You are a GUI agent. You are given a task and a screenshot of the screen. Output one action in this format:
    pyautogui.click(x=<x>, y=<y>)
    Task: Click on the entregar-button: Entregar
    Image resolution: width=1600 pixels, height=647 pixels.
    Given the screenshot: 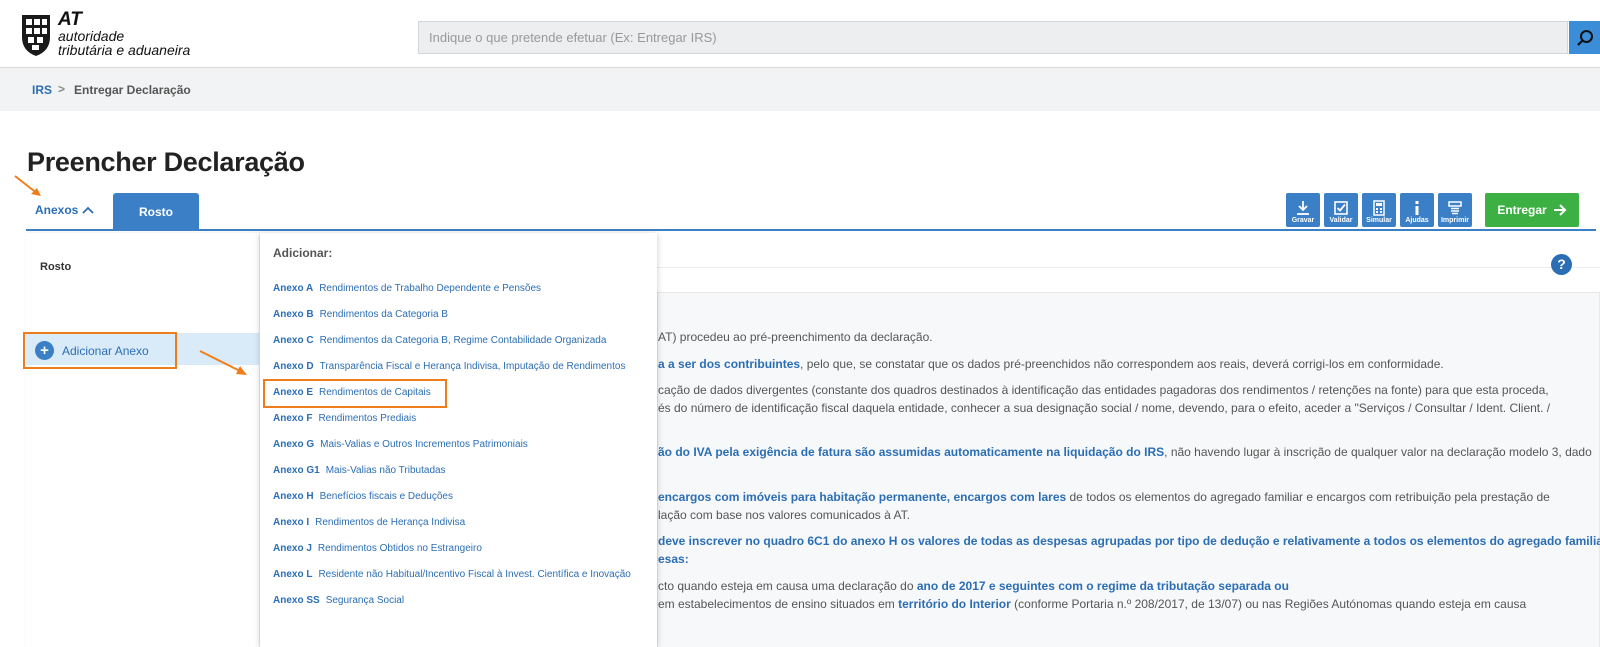 What is the action you would take?
    pyautogui.click(x=1532, y=210)
    